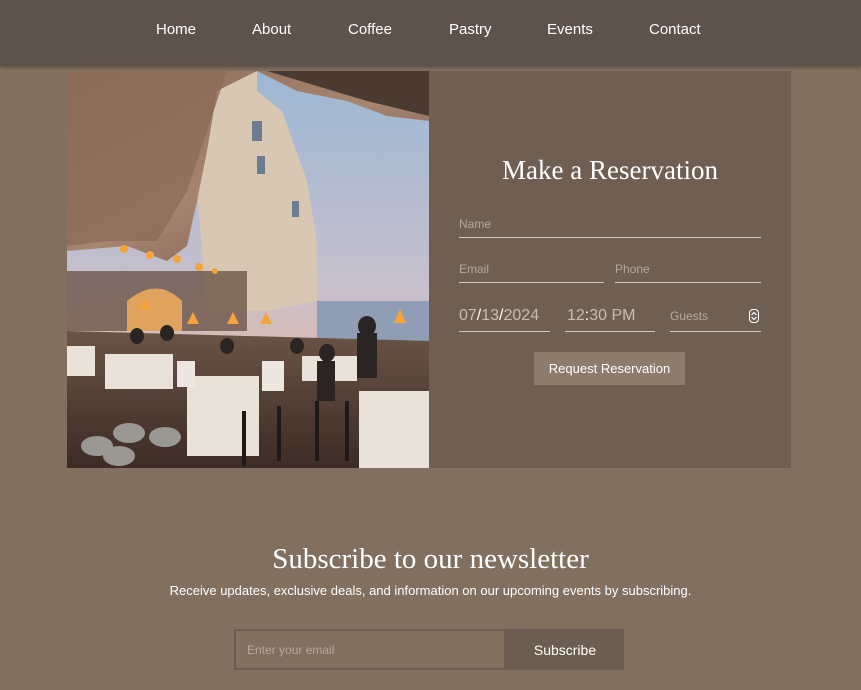 Image resolution: width=861 pixels, height=690 pixels. What do you see at coordinates (430, 559) in the screenshot?
I see `newsletter-title: Subscribe to our newsletter` at bounding box center [430, 559].